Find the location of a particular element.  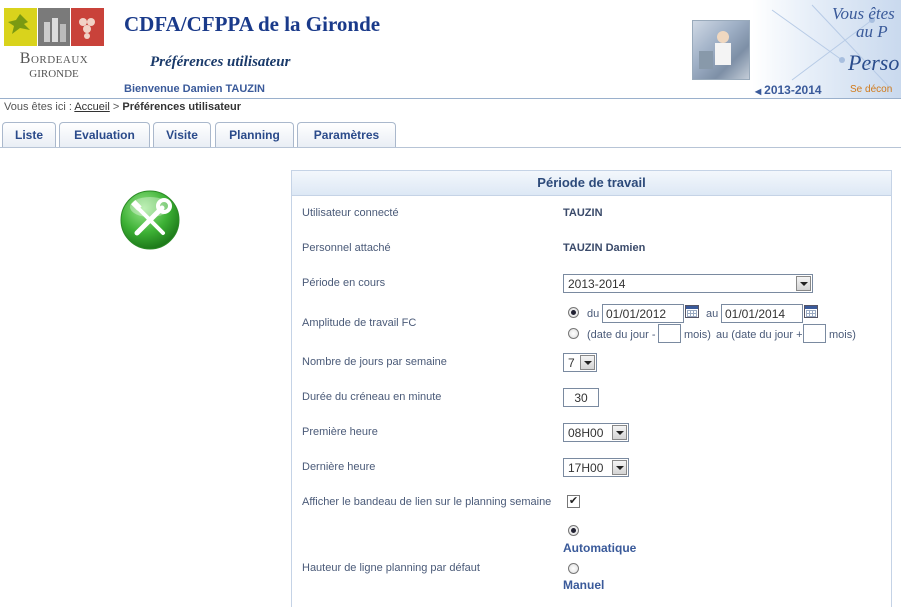

du-label: du is located at coordinates (593, 314).